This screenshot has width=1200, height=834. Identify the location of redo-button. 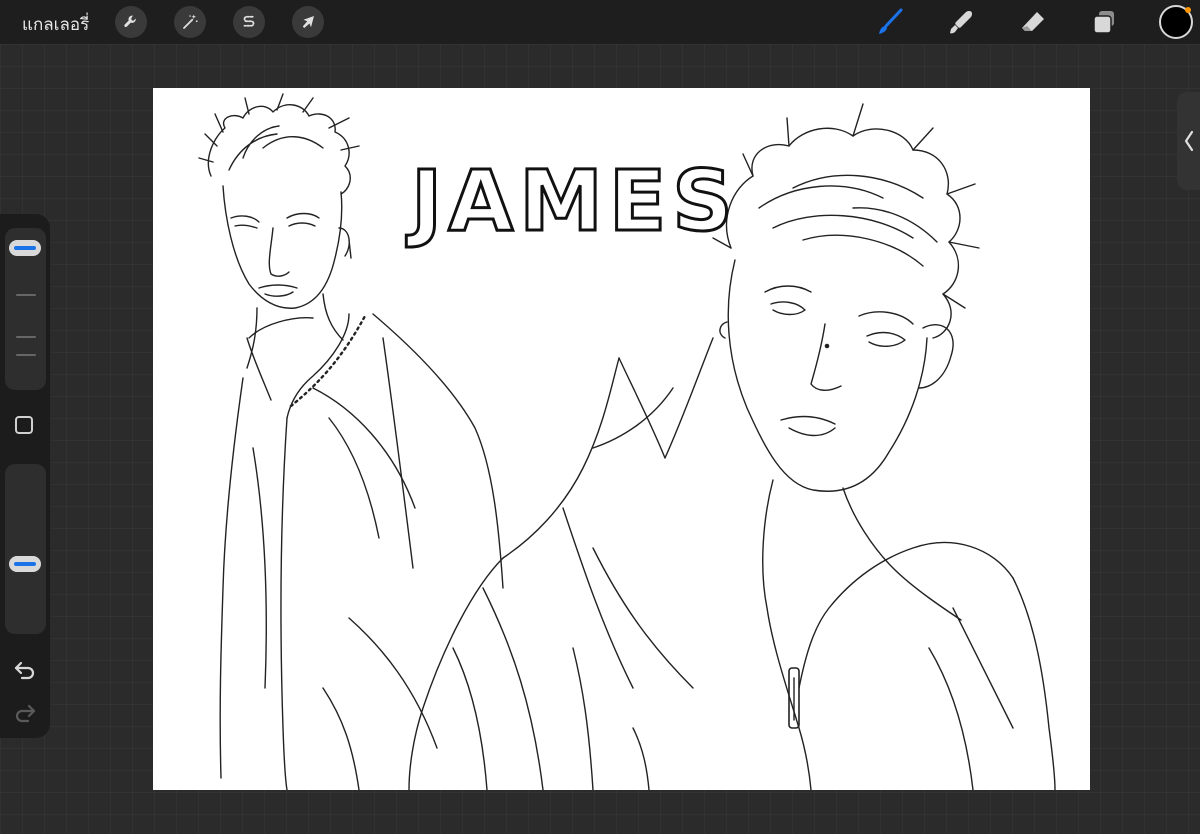
(25, 713).